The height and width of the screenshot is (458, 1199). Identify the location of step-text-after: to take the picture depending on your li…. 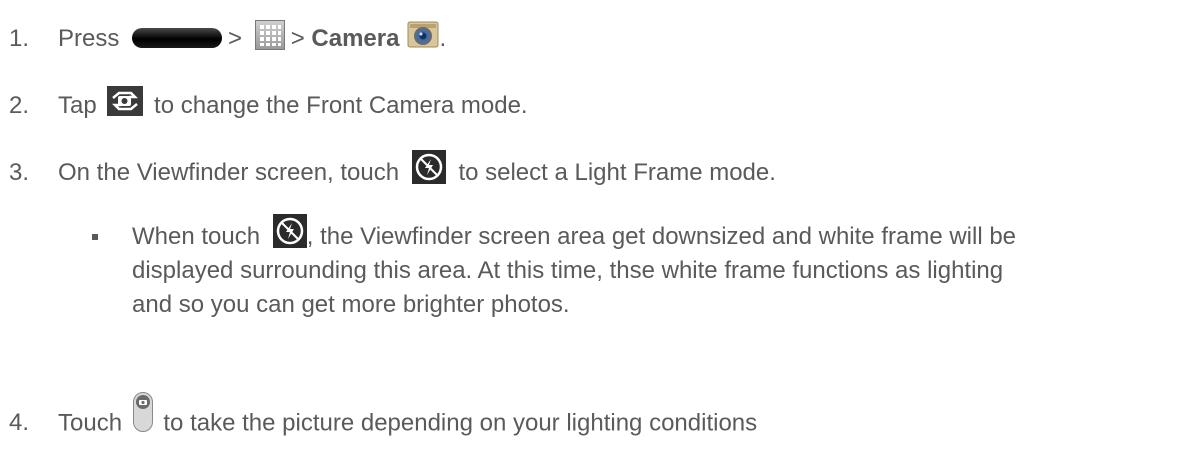
(460, 423).